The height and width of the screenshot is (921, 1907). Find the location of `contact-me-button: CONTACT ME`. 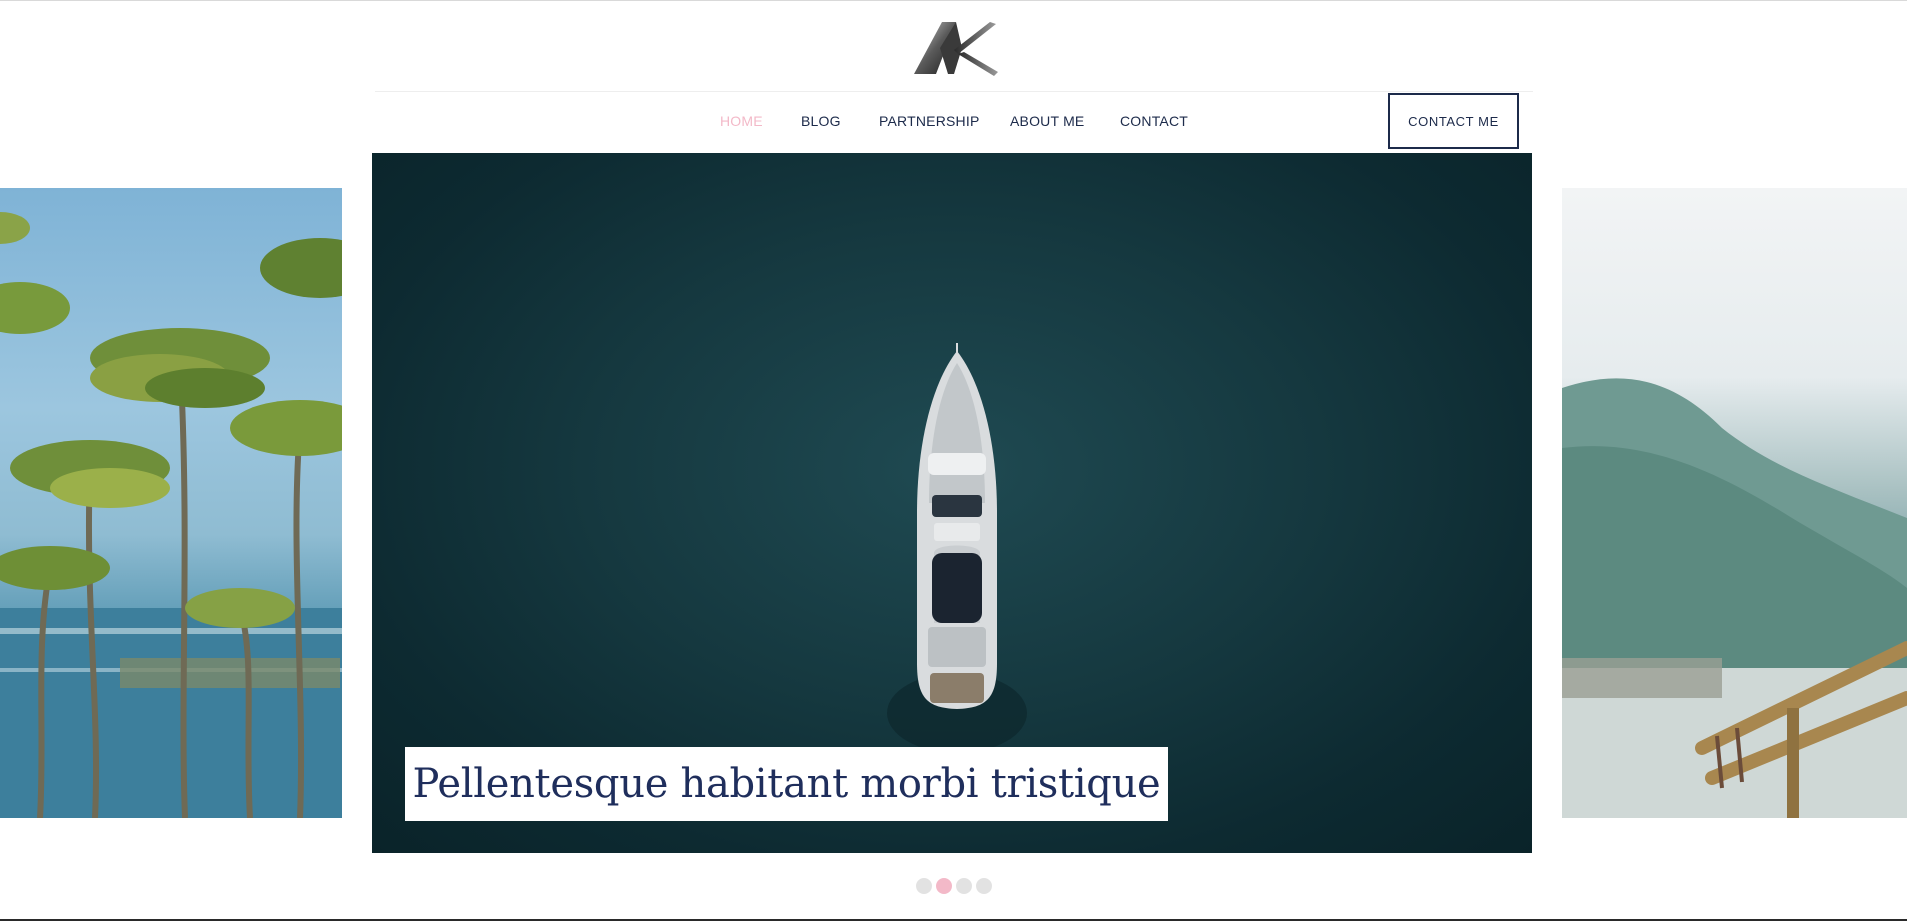

contact-me-button: CONTACT ME is located at coordinates (1453, 121).